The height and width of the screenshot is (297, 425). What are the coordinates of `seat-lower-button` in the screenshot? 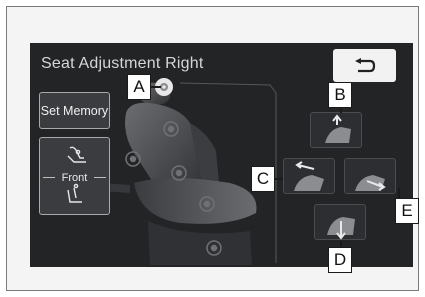 It's located at (340, 222).